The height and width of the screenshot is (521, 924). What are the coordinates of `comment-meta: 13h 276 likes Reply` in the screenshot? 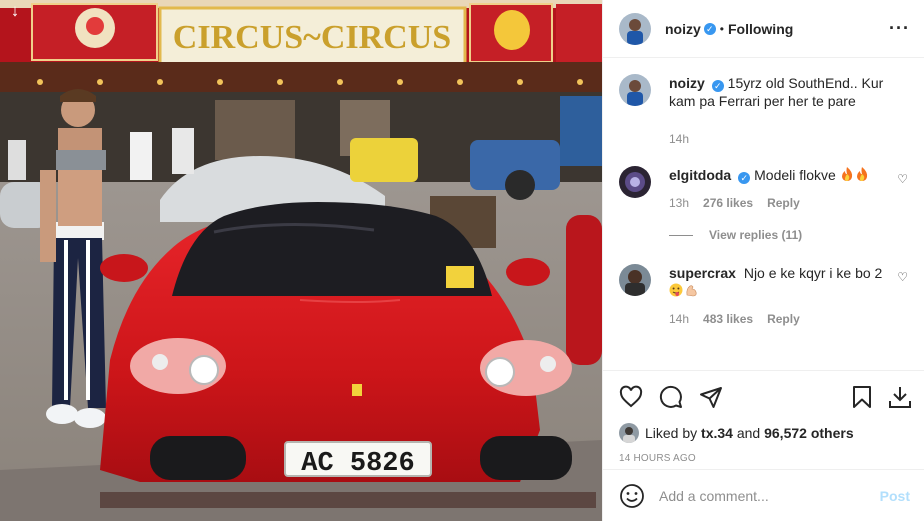 It's located at (778, 203).